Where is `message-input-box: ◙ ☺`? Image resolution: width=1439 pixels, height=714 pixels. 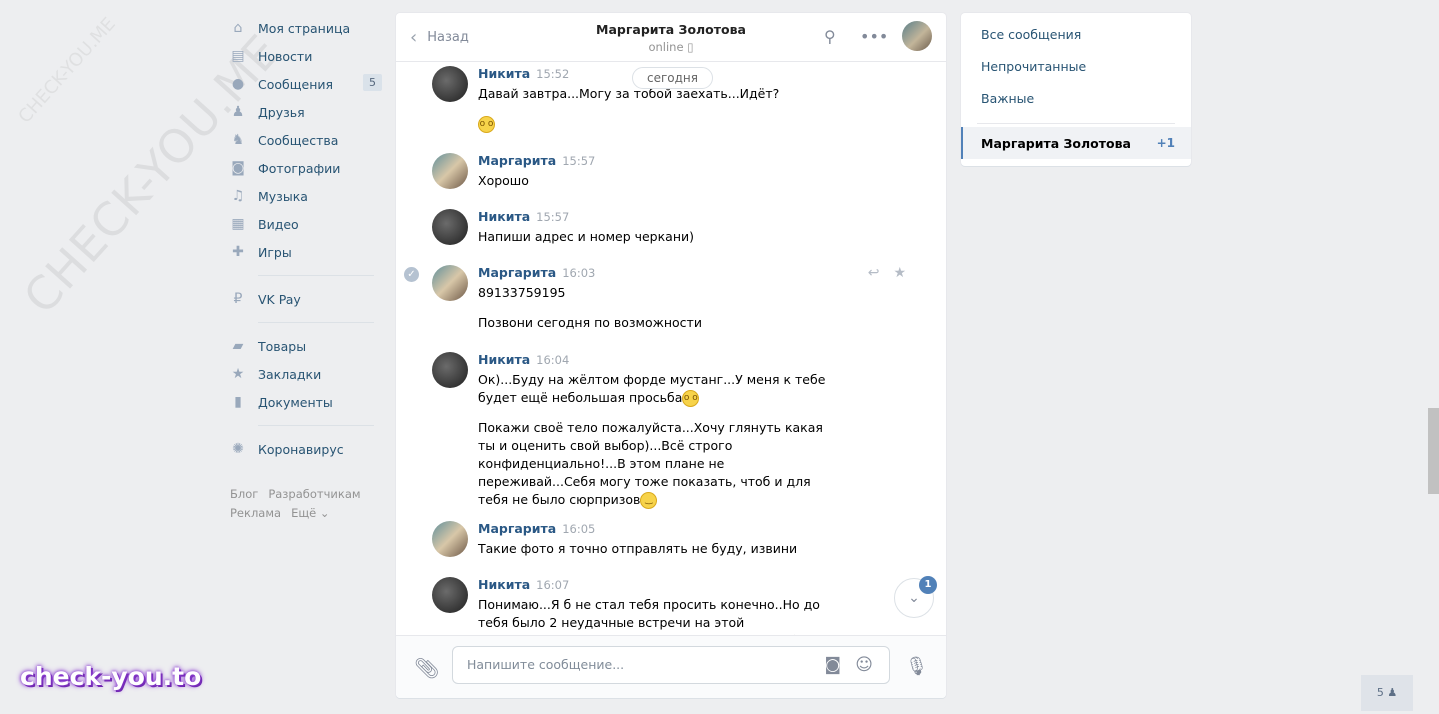 message-input-box: ◙ ☺ is located at coordinates (671, 665).